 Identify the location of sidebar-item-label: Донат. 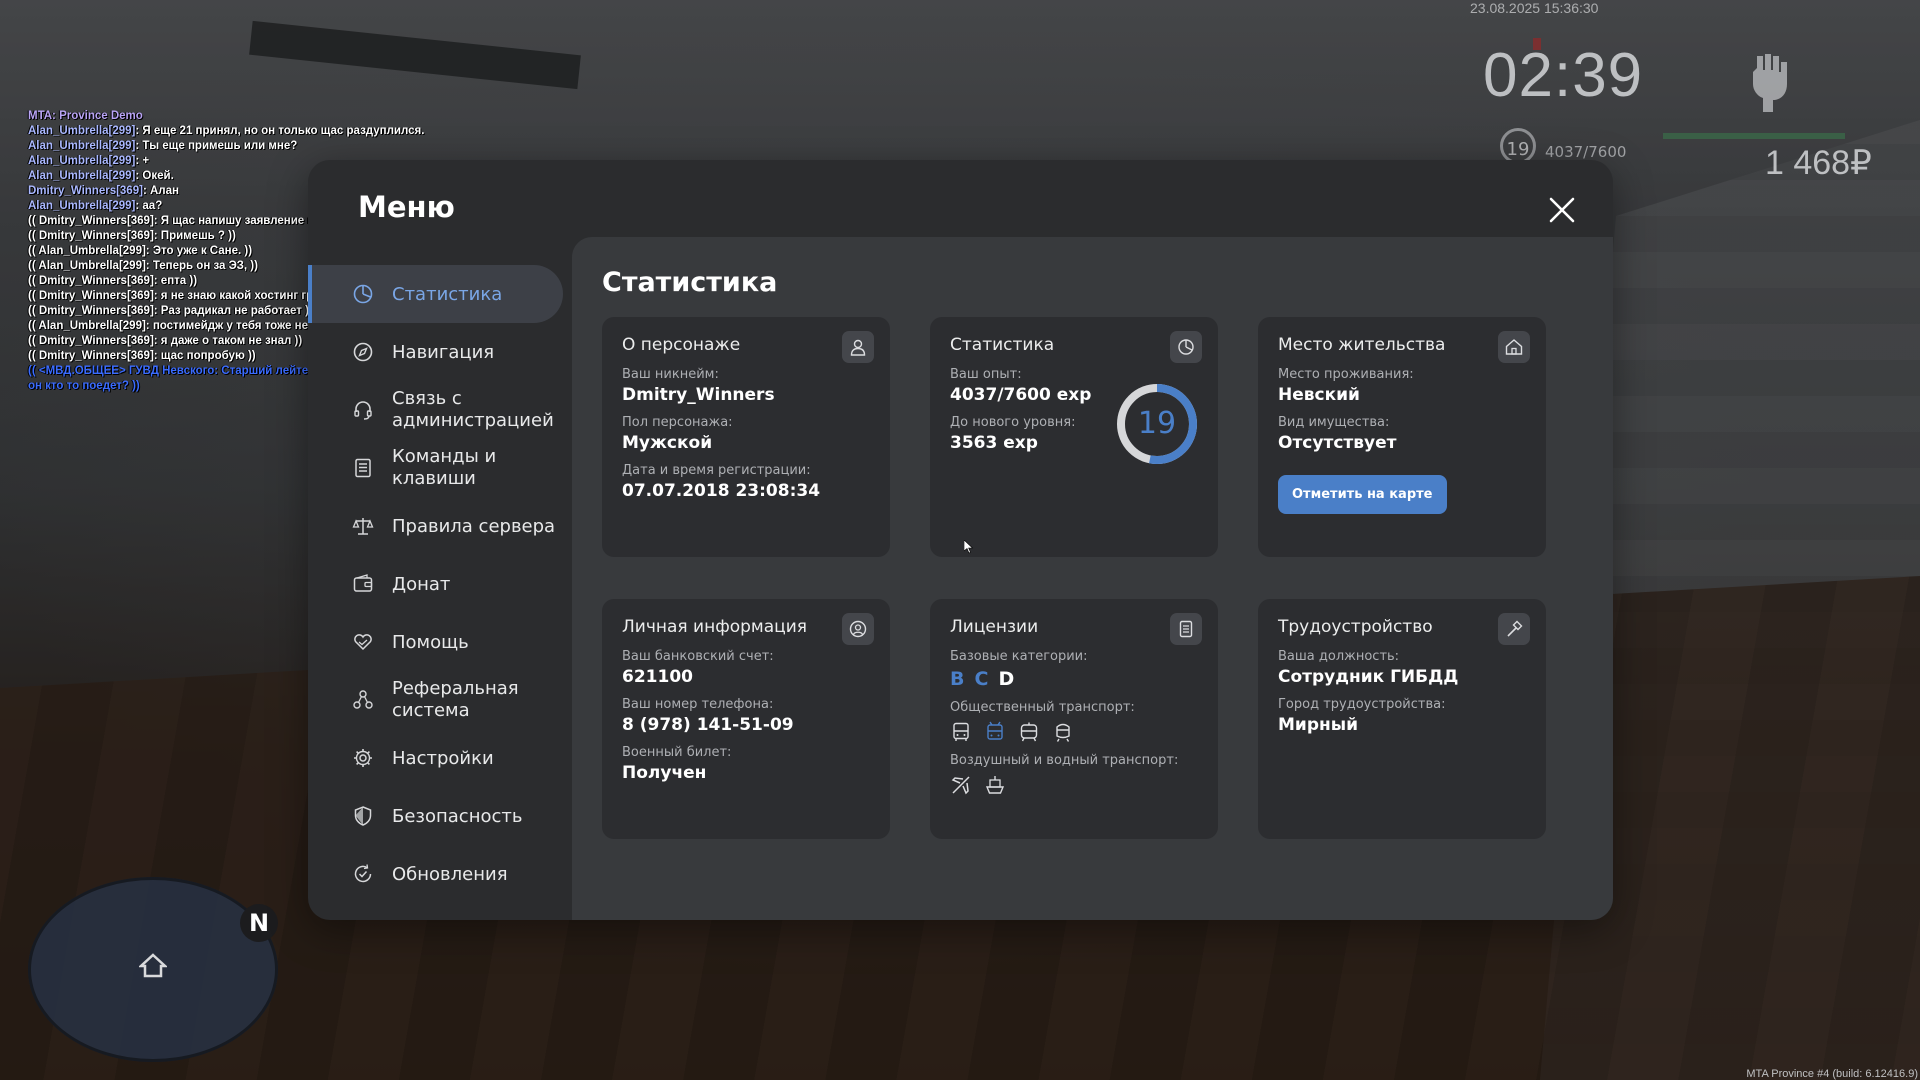
(421, 584).